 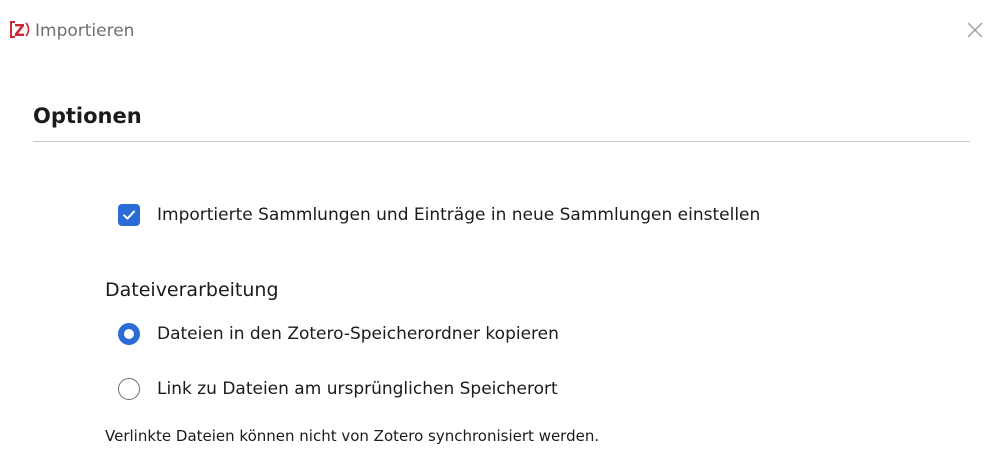 What do you see at coordinates (129, 389) in the screenshot?
I see `radio-unselected-icon` at bounding box center [129, 389].